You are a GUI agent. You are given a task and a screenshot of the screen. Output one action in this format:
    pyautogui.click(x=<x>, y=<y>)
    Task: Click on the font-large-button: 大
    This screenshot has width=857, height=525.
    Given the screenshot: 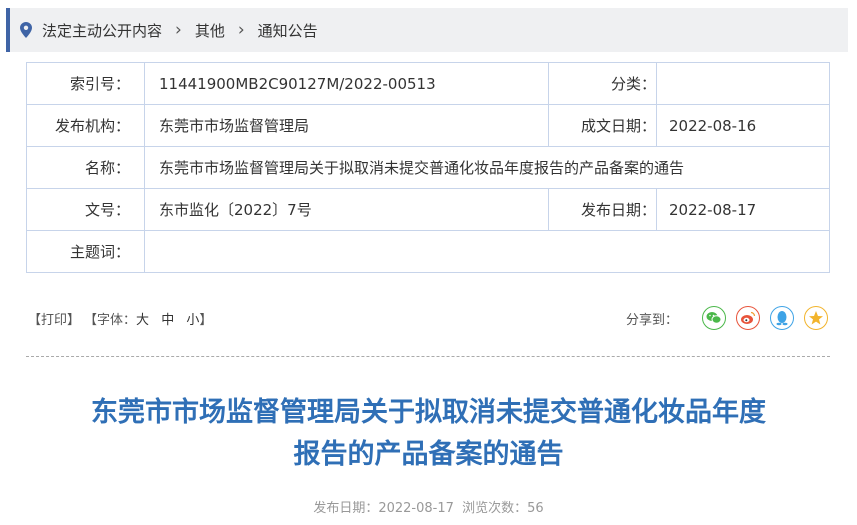 What is the action you would take?
    pyautogui.click(x=142, y=320)
    